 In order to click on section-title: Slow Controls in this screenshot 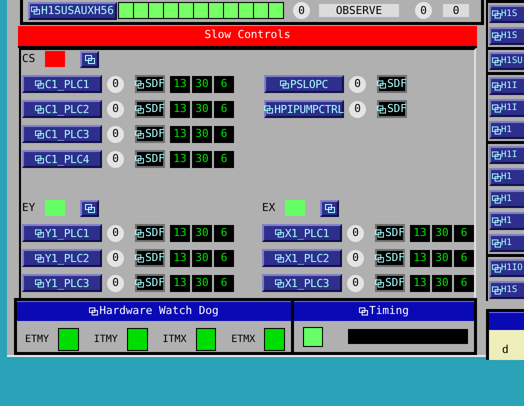, I will do `click(247, 37)`.